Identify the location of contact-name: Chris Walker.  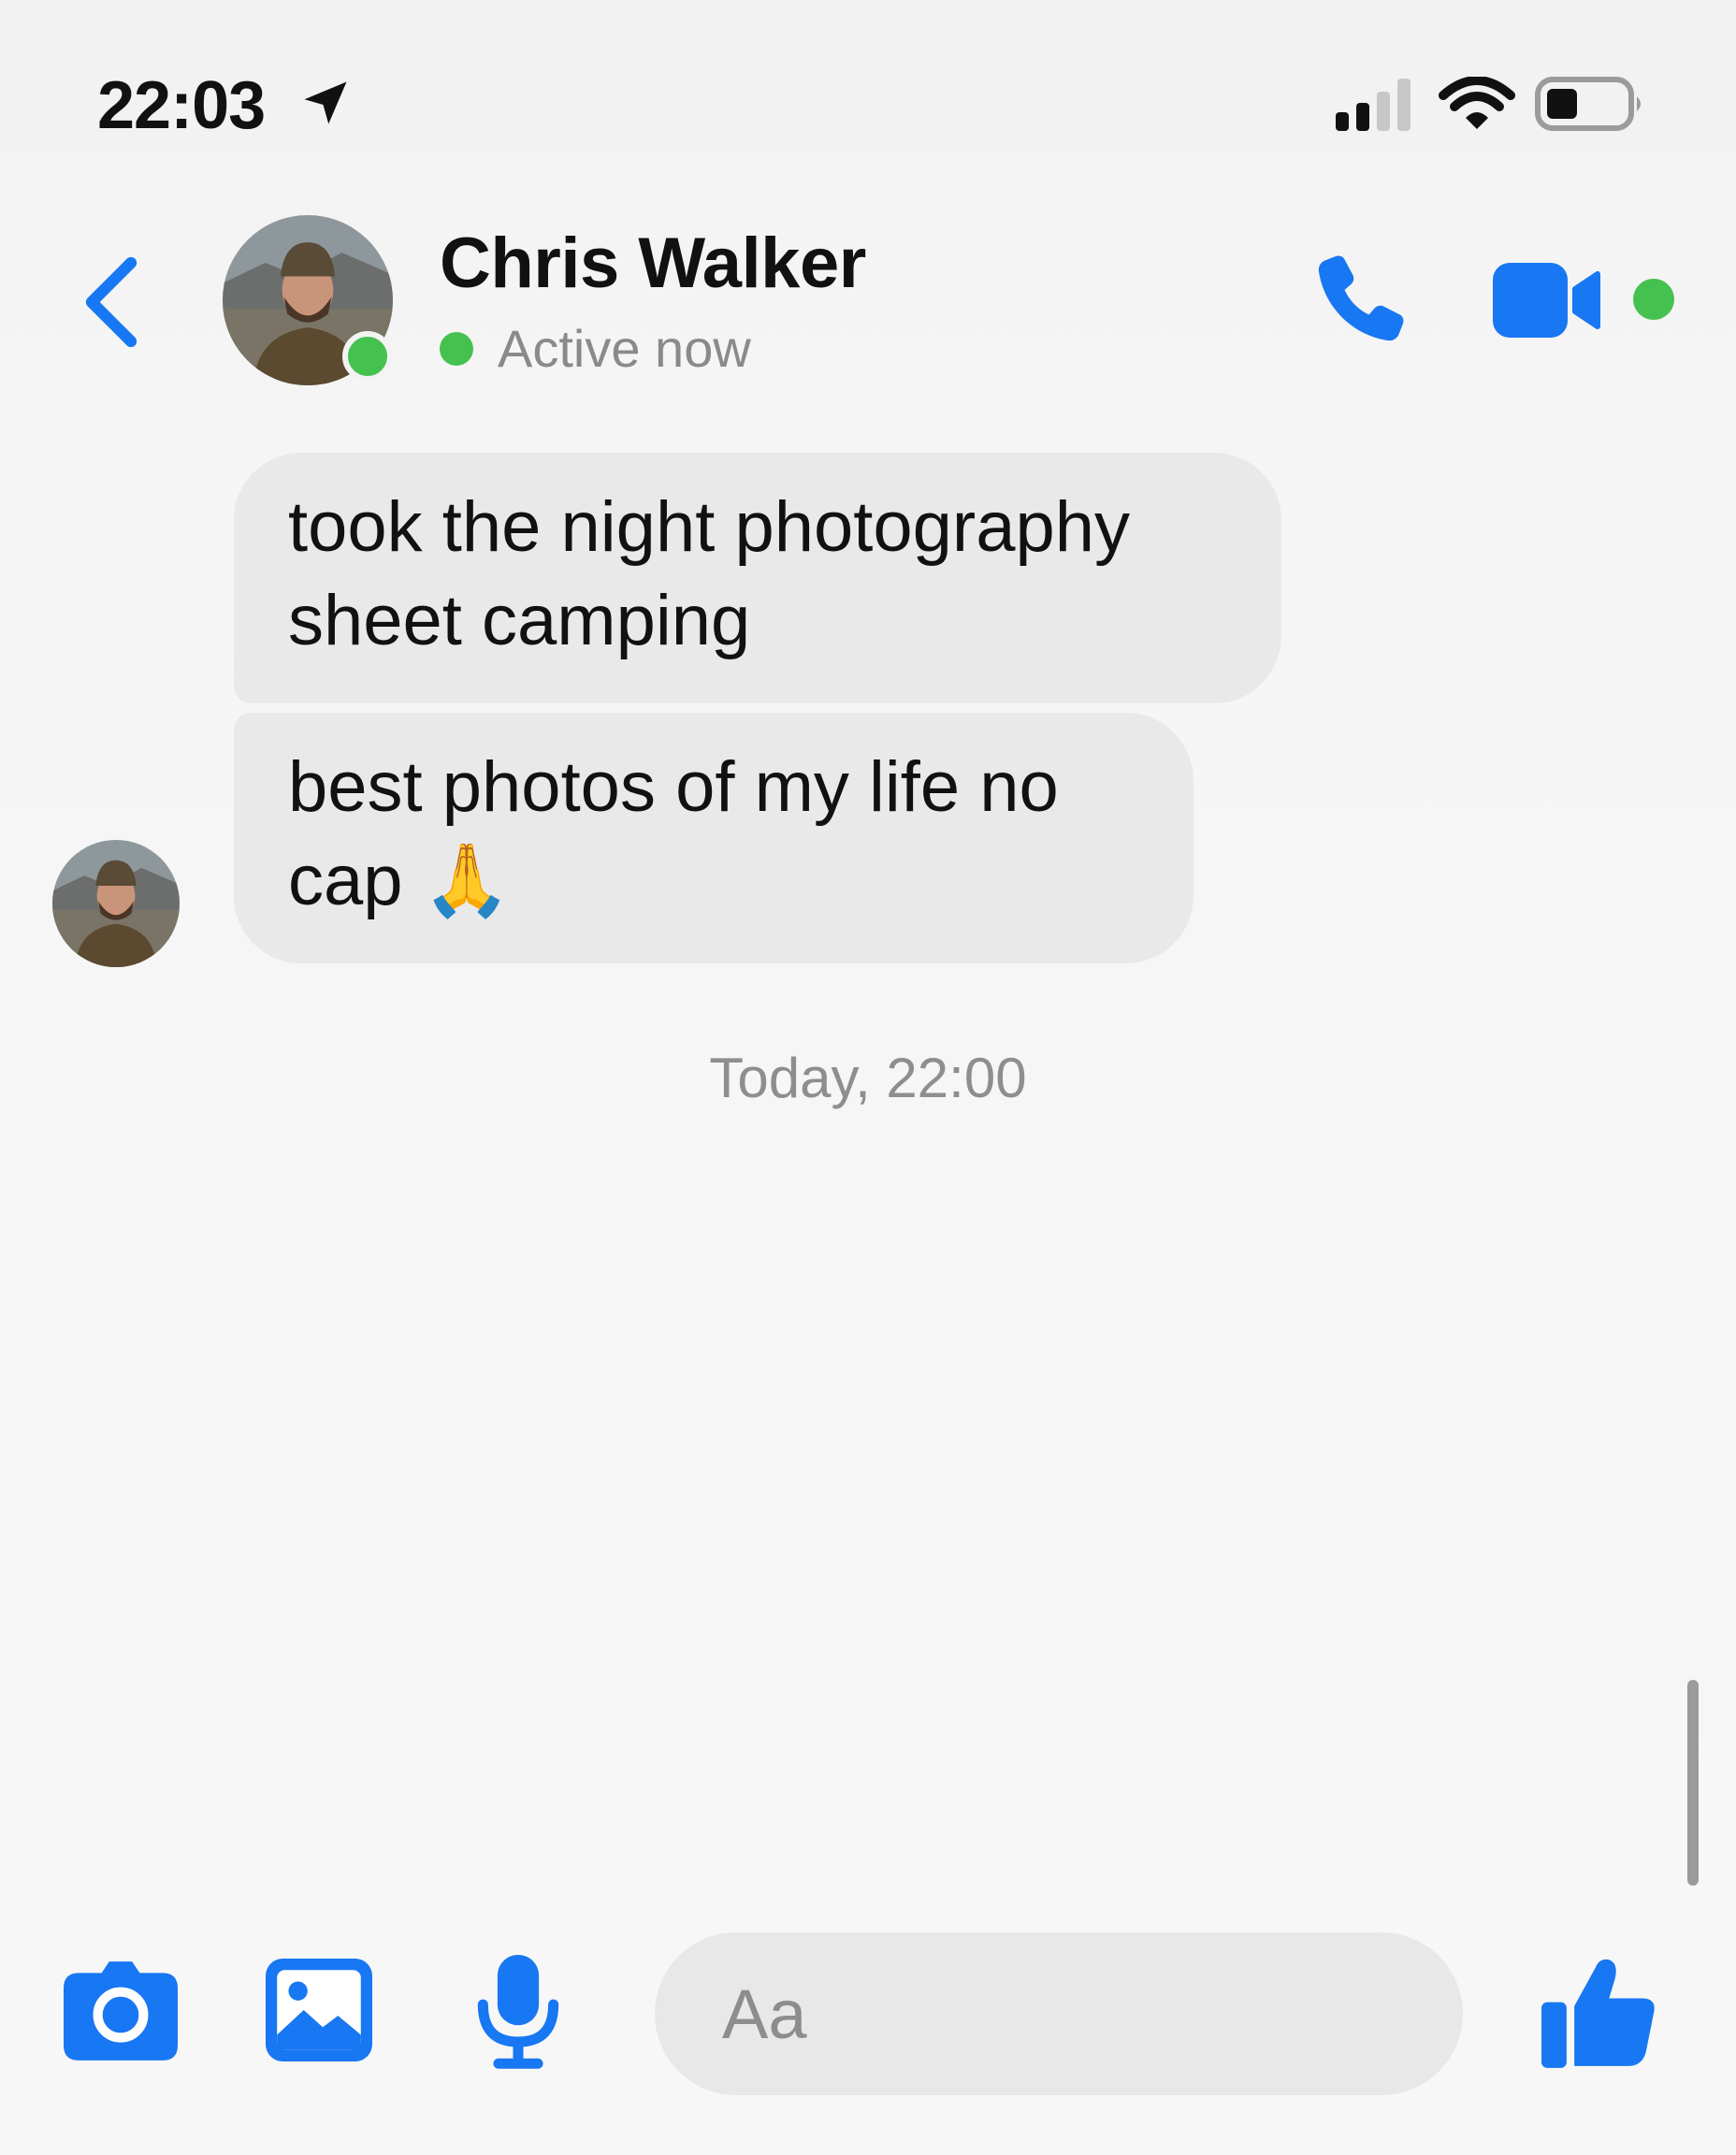
(653, 264).